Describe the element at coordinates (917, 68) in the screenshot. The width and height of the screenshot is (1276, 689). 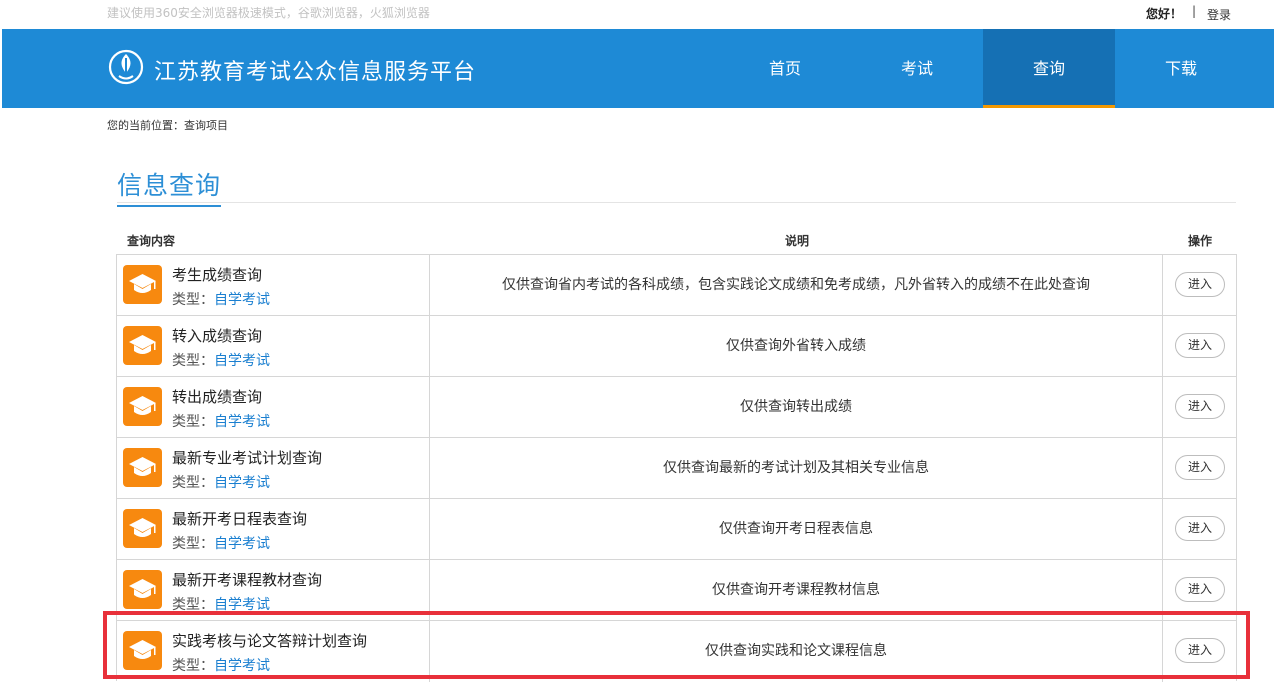
I see `nav-item-2: 考试` at that location.